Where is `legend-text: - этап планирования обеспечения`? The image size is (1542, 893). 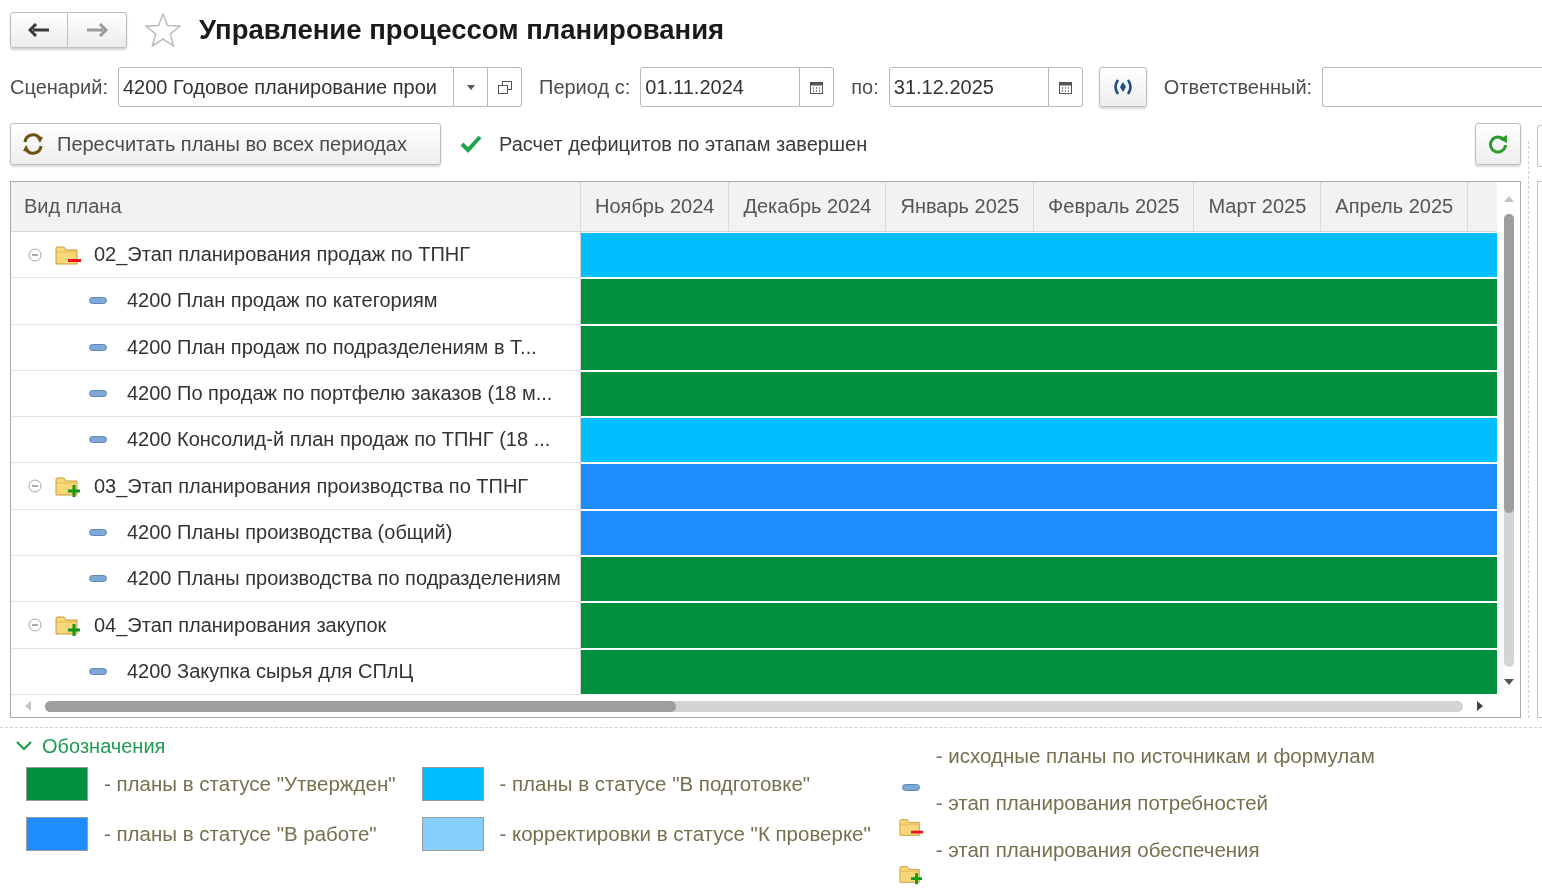
legend-text: - этап планирования обеспечения is located at coordinates (1098, 850).